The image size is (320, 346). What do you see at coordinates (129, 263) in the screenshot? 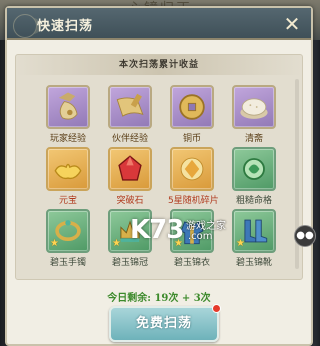
I see `reward-label: 碧玉锦冠` at bounding box center [129, 263].